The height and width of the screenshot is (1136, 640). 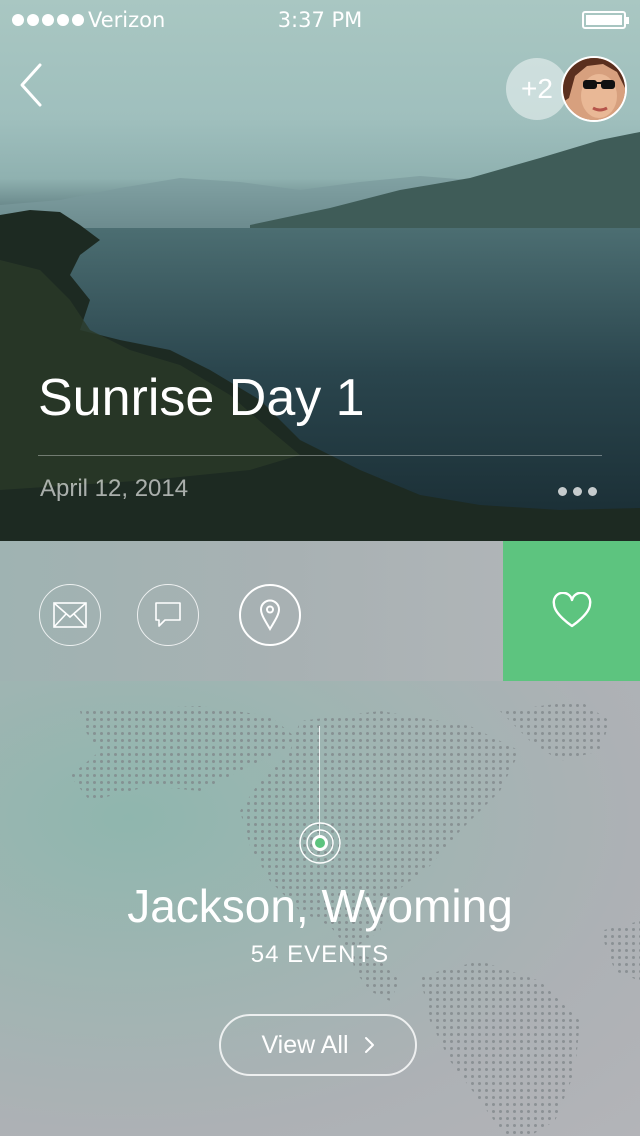 I want to click on heart-icon, so click(x=571, y=610).